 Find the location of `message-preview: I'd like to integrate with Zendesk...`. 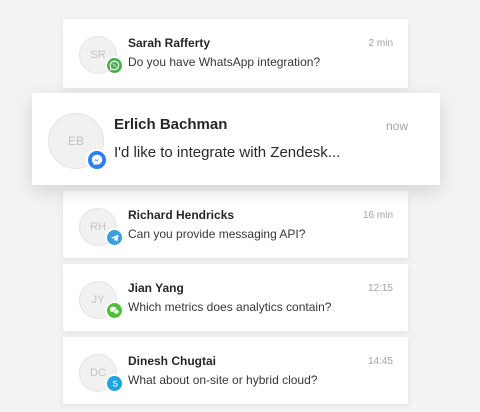

message-preview: I'd like to integrate with Zendesk... is located at coordinates (227, 152).